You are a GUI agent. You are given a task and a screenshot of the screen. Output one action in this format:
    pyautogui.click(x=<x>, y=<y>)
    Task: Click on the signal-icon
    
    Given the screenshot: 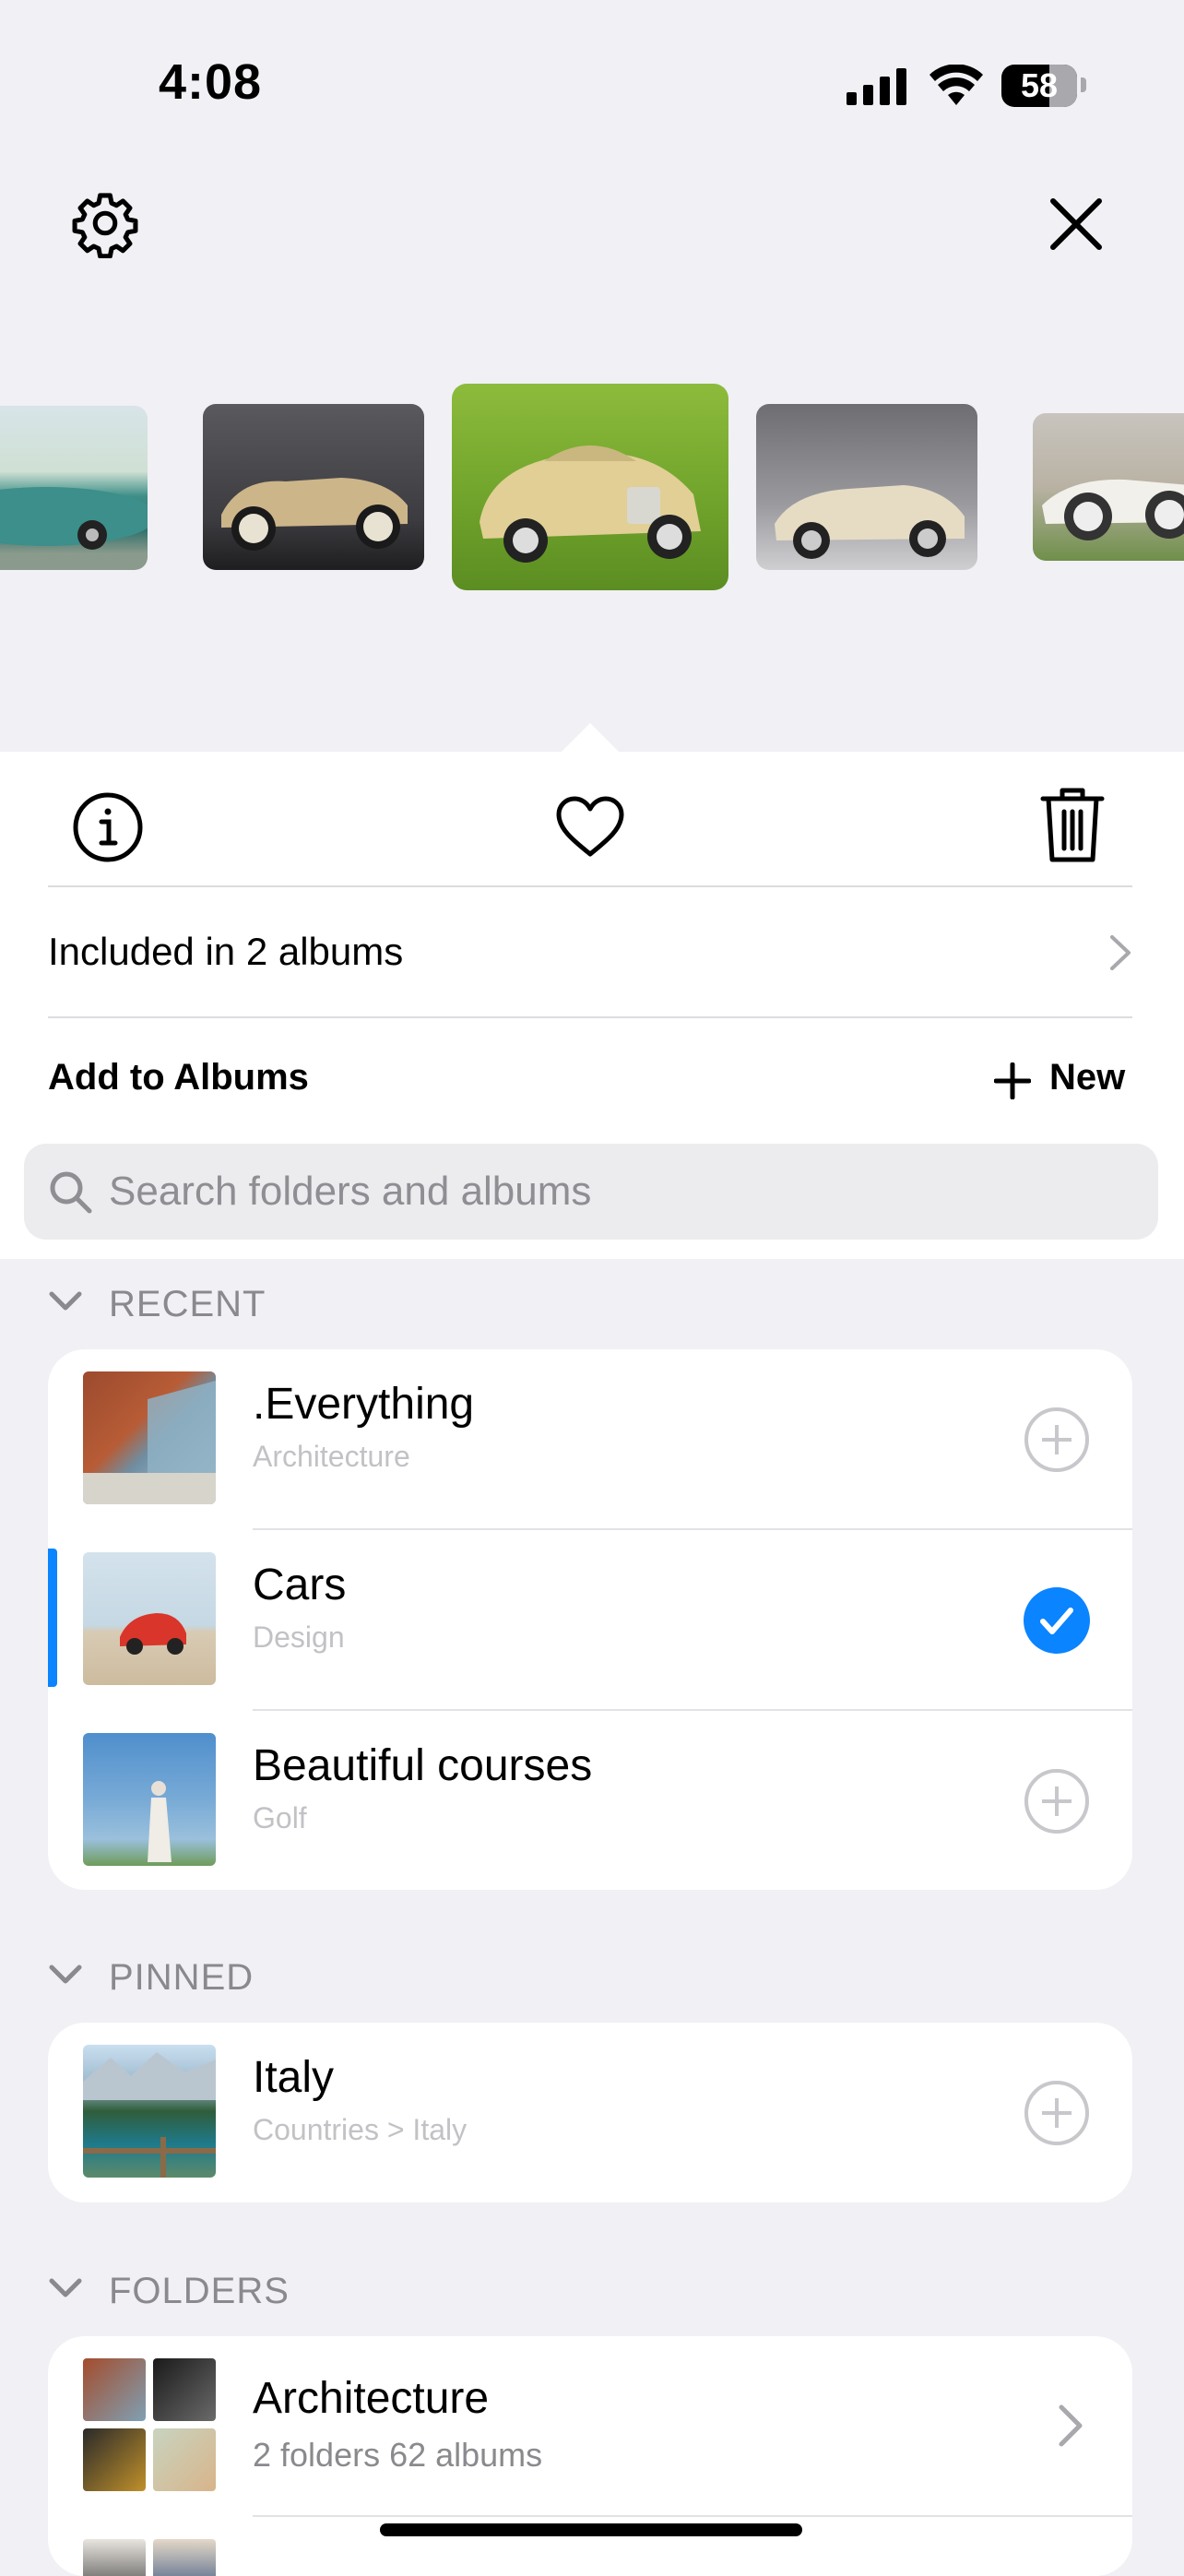 What is the action you would take?
    pyautogui.click(x=876, y=86)
    